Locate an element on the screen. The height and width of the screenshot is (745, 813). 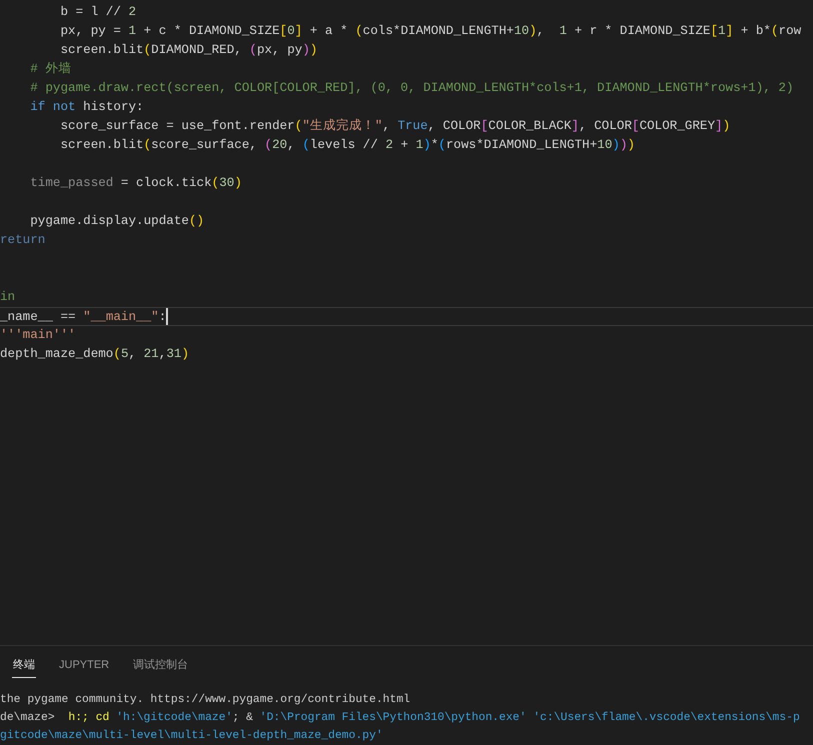
panel-tab: 调试控制台 is located at coordinates (161, 666).